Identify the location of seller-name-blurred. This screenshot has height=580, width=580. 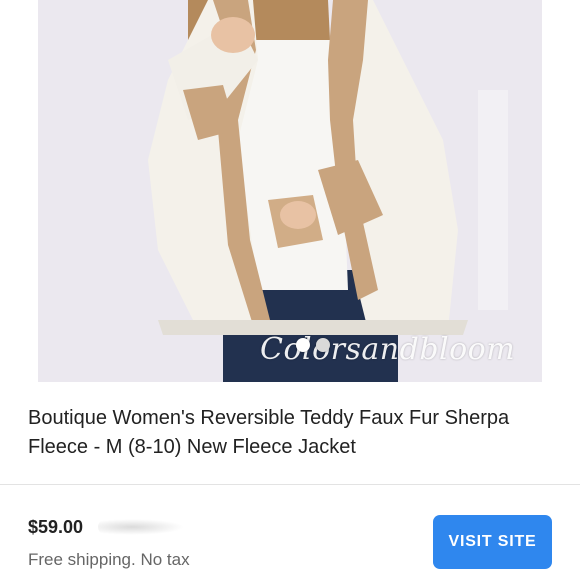
(141, 527).